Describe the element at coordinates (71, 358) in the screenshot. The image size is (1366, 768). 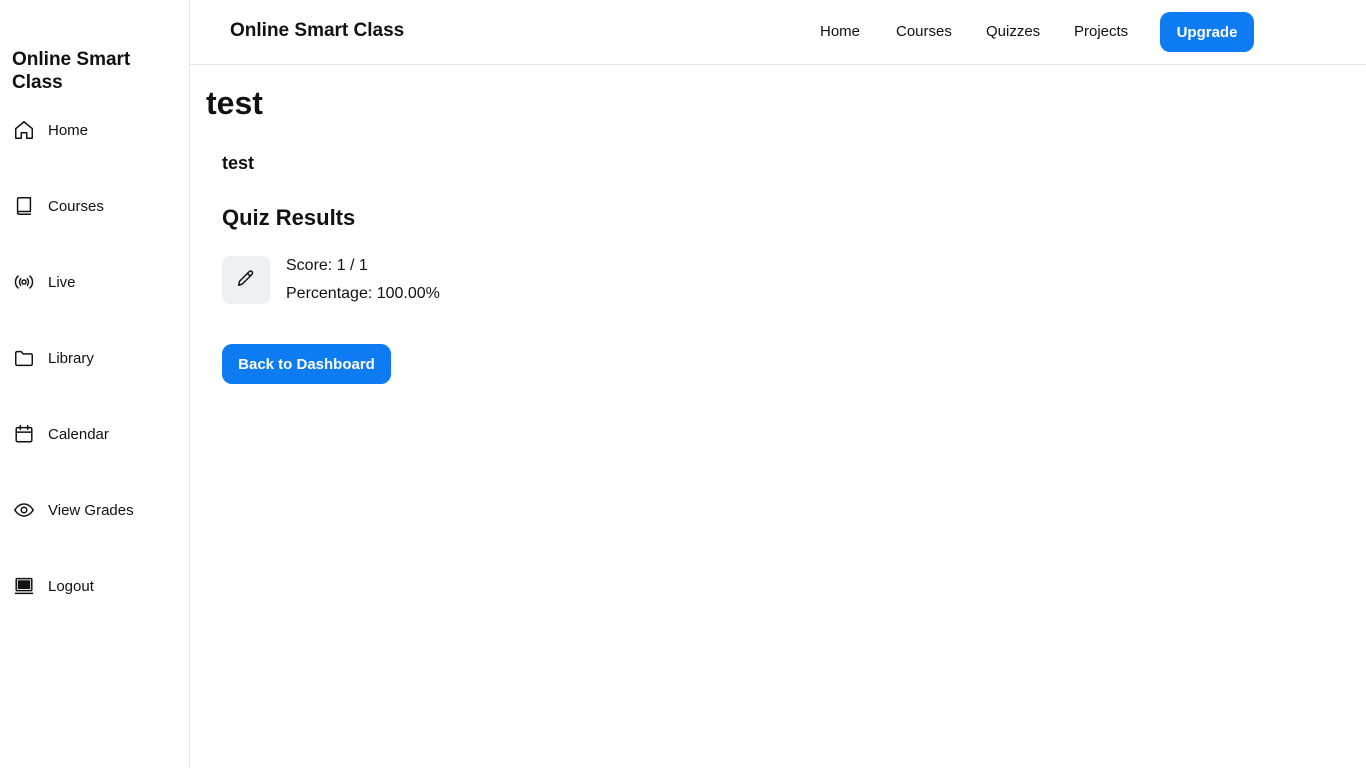
I see `sidebar-item-label: Library` at that location.